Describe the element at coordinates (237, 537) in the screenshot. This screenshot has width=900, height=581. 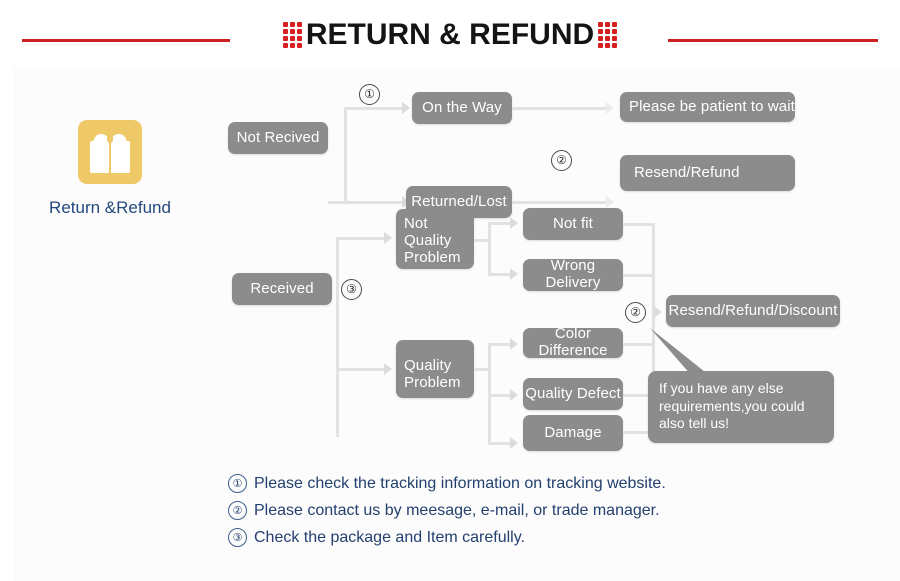
I see `note-number: ③` at that location.